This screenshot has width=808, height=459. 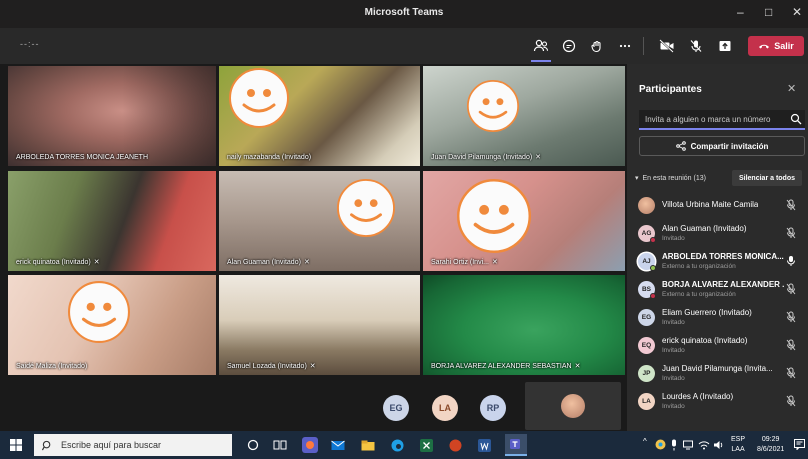 I want to click on section-header: ▾ En esta reunión (13), so click(x=670, y=178).